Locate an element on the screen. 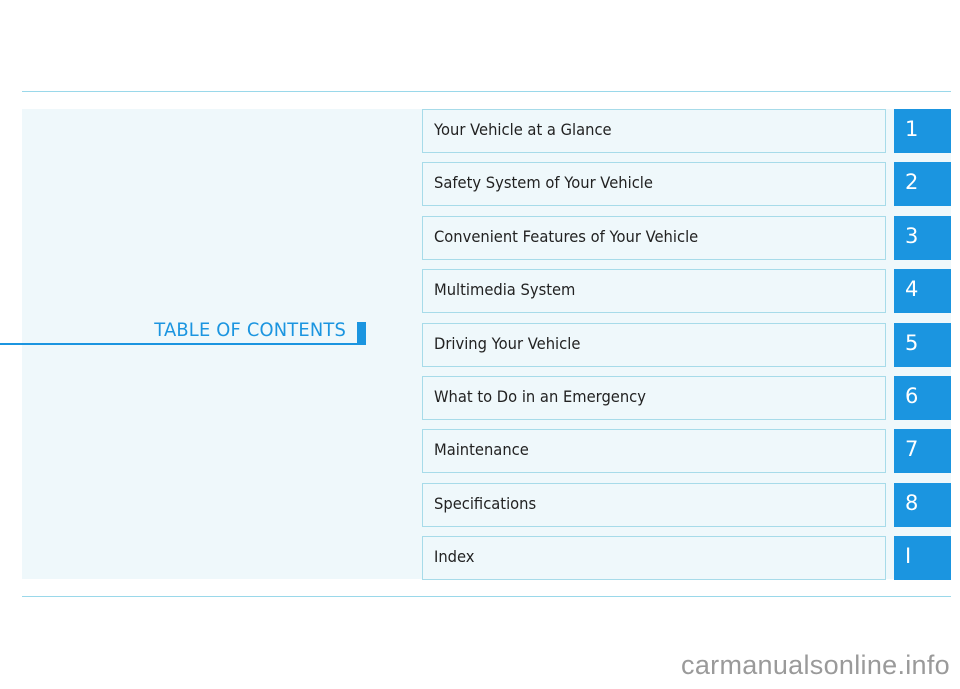 The image size is (960, 689). chapter-number: 3 is located at coordinates (912, 236).